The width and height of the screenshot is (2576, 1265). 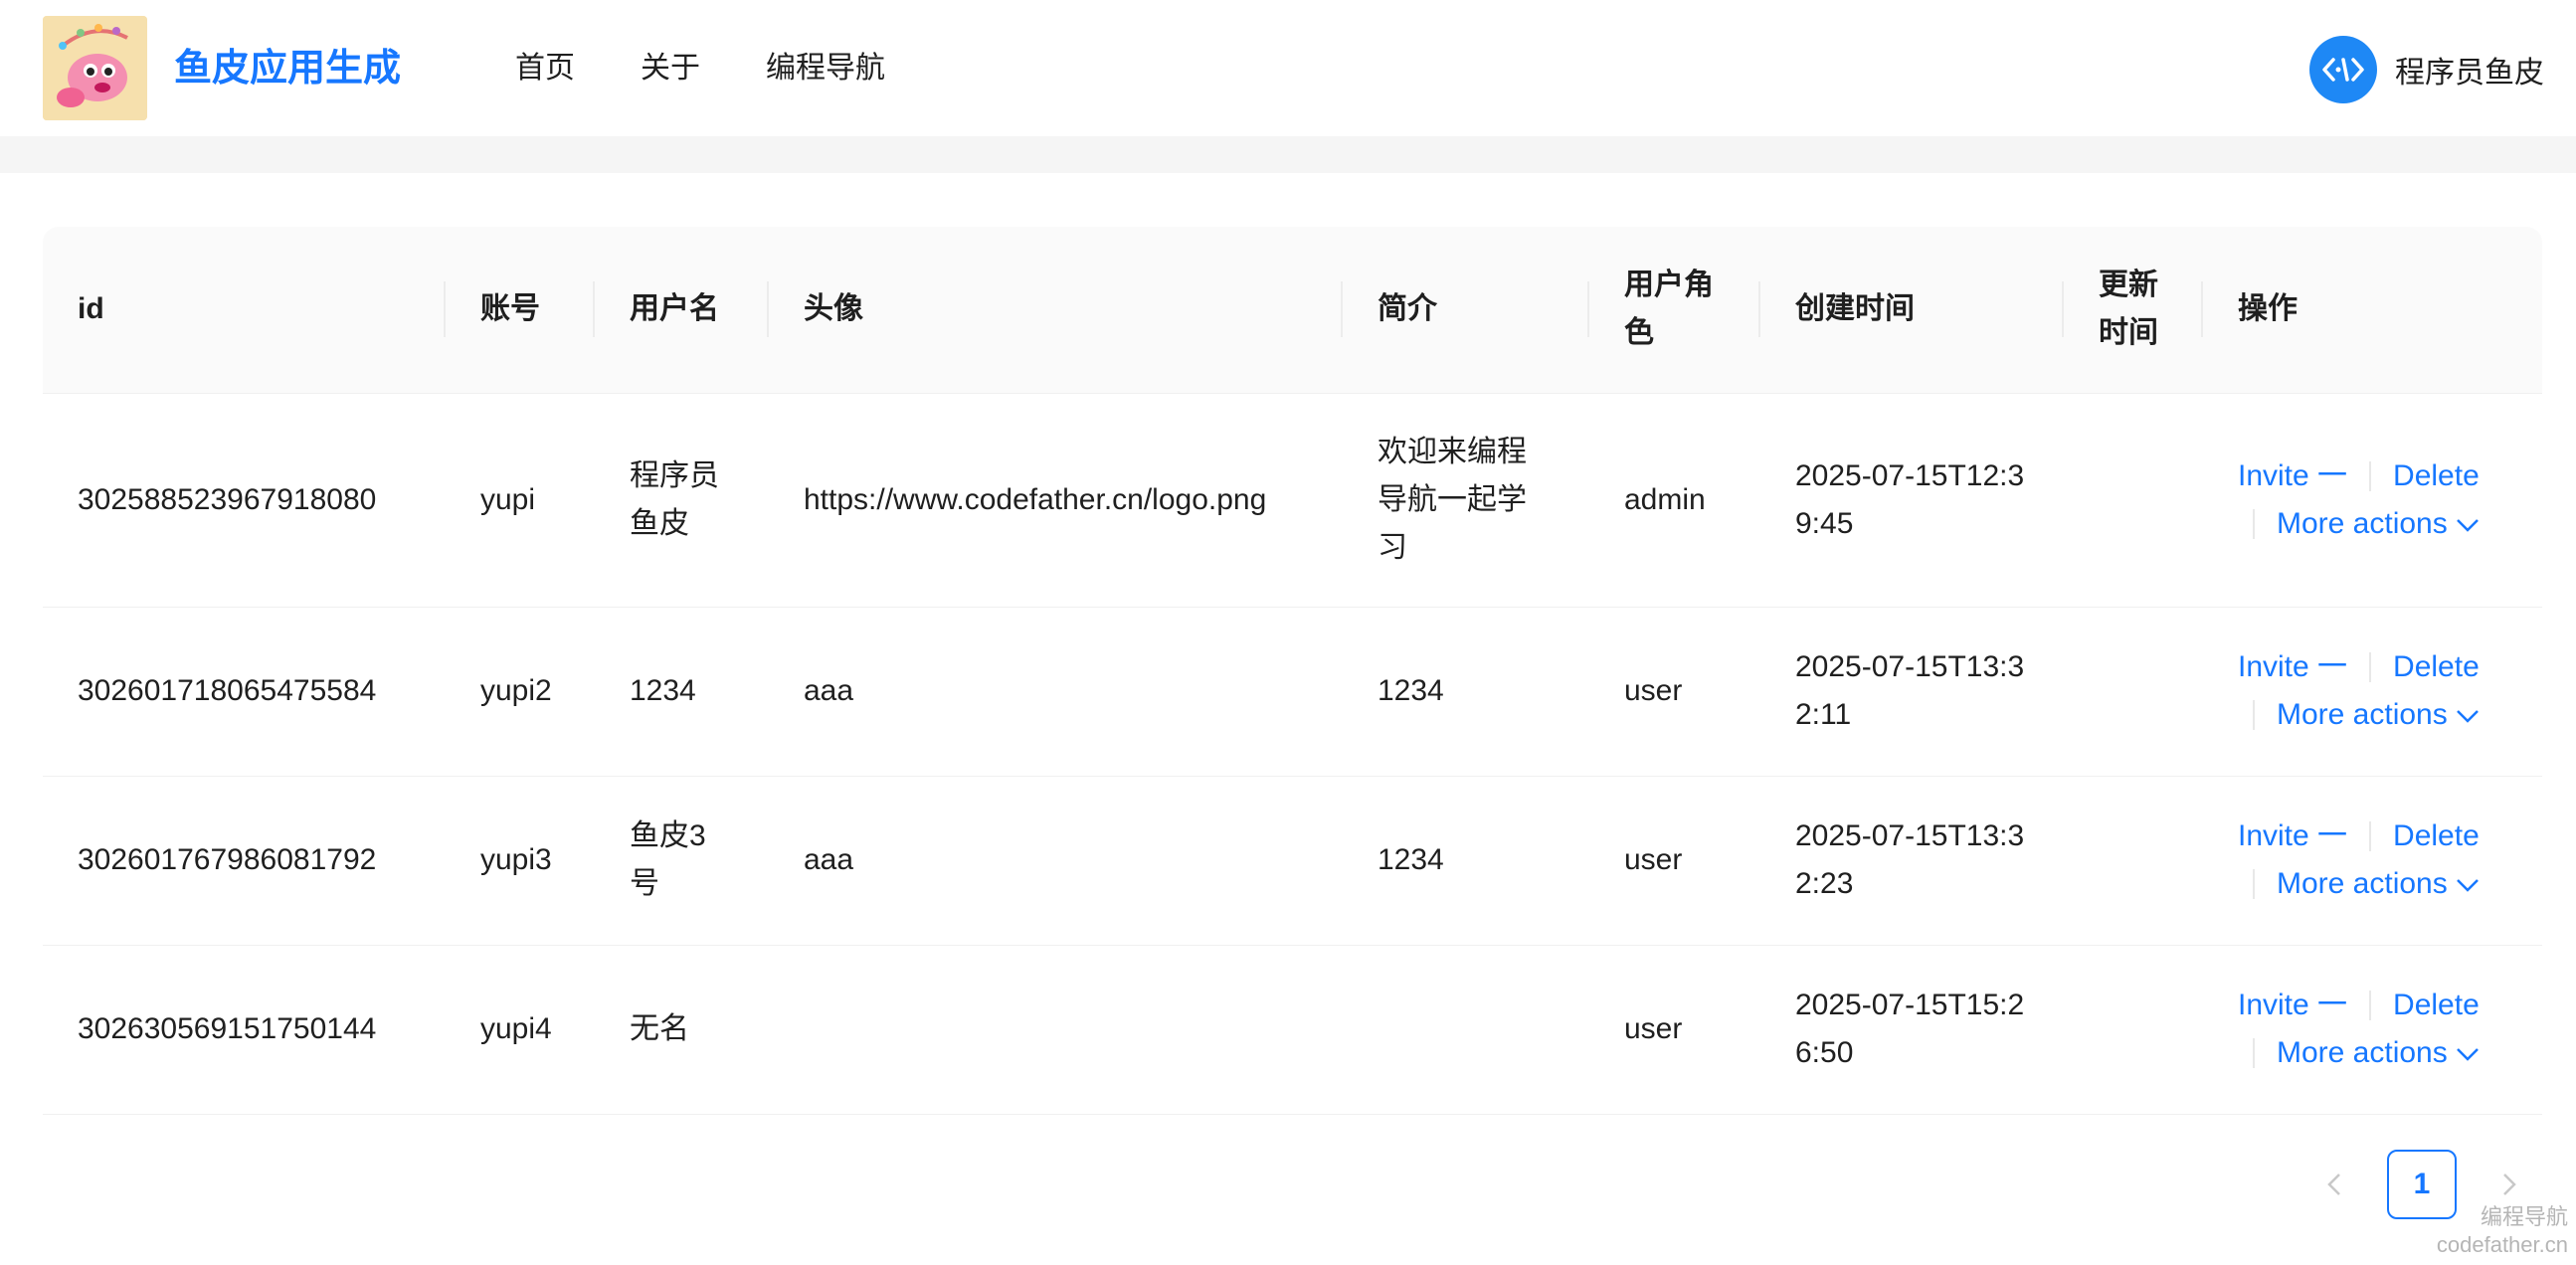 I want to click on cell-created: 2025-07-15T13:32:11, so click(x=1912, y=692).